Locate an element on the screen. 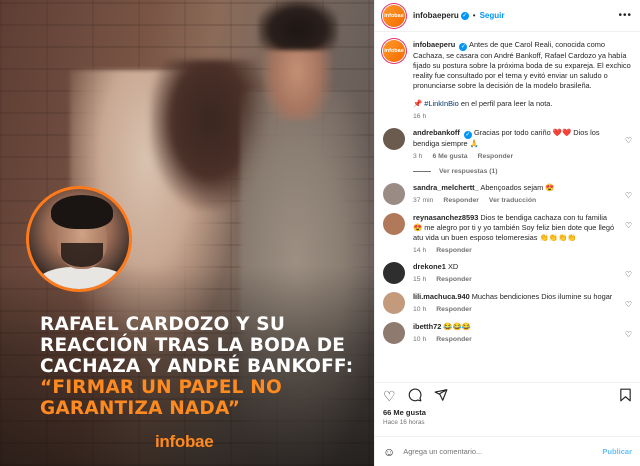 This screenshot has width=640, height=466. author-username: infobaeperu is located at coordinates (436, 15).